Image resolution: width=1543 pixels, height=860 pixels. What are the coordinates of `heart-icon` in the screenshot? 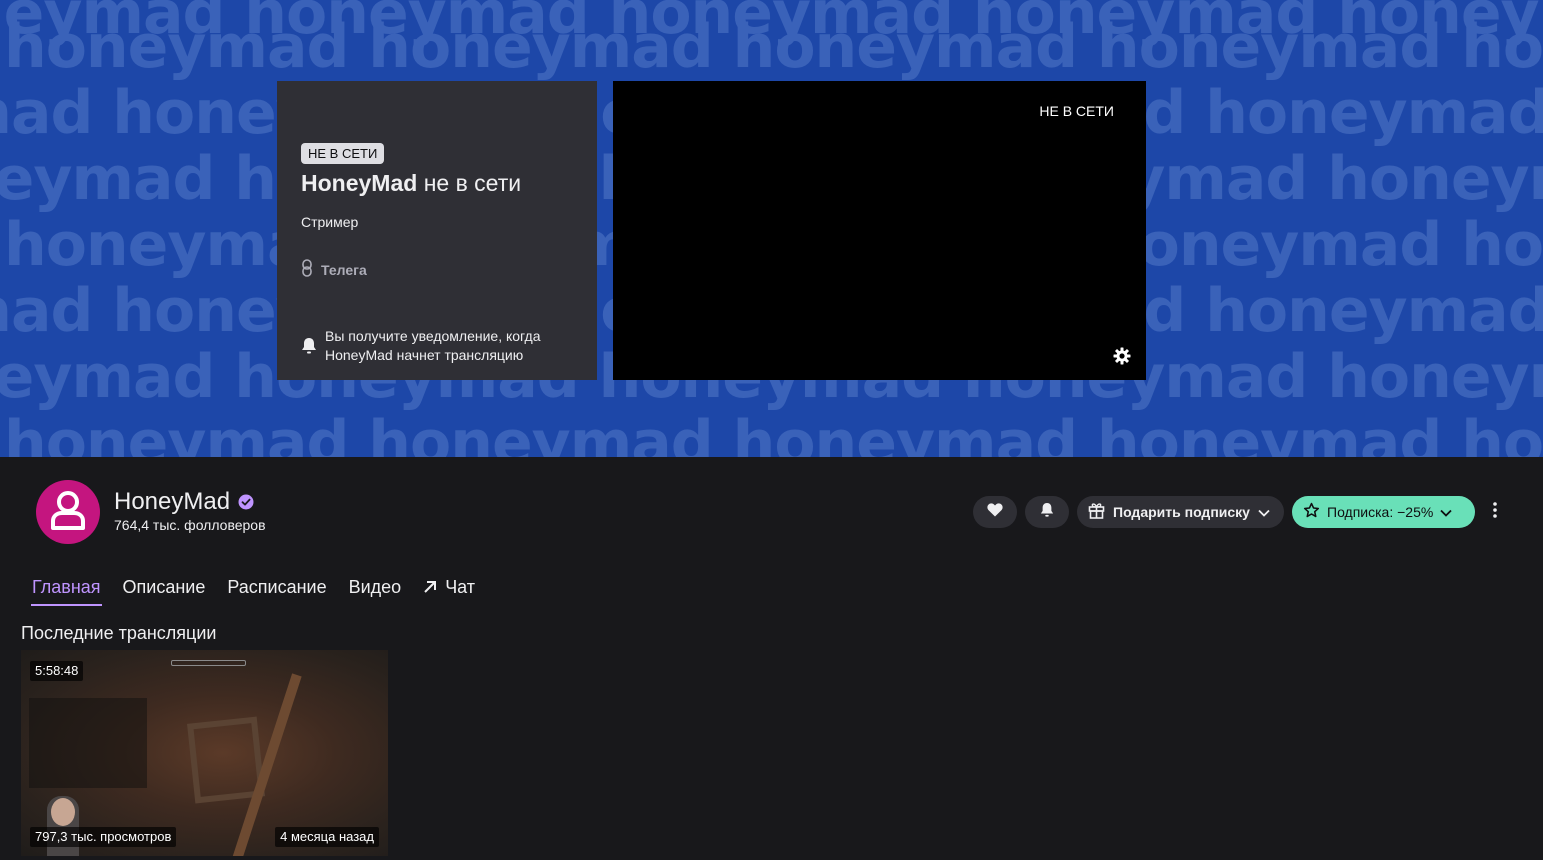 It's located at (995, 512).